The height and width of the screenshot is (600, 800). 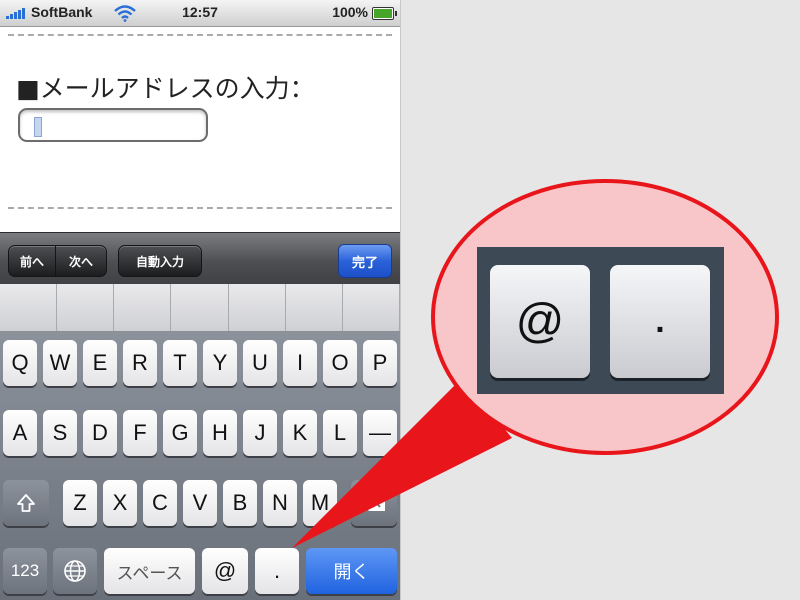 What do you see at coordinates (540, 321) in the screenshot?
I see `zoomed-at-key: @` at bounding box center [540, 321].